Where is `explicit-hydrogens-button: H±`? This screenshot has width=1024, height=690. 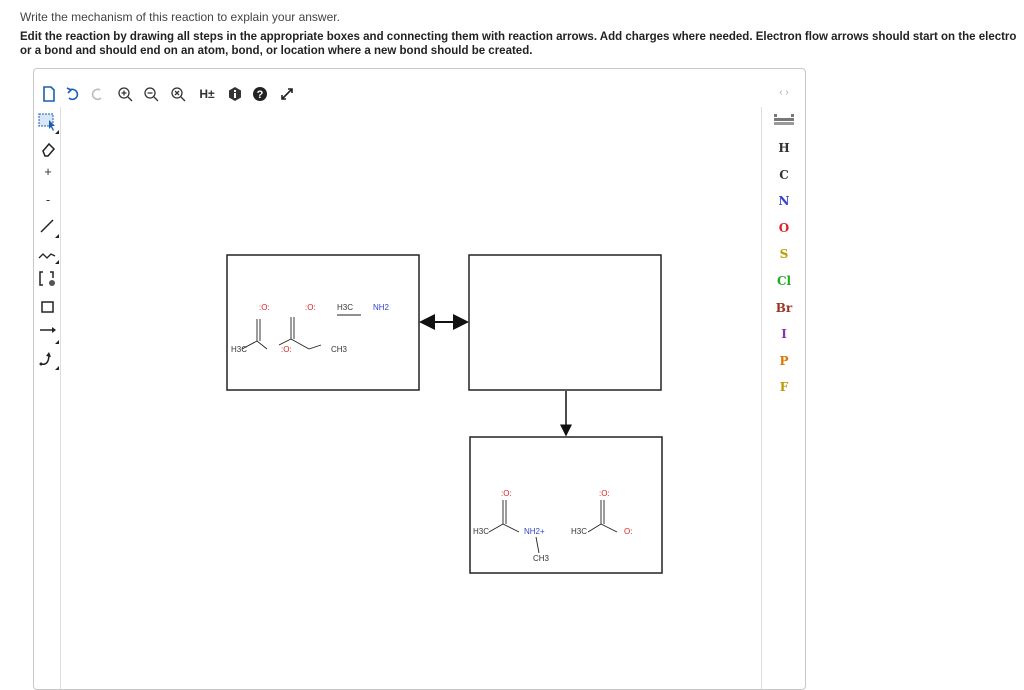
explicit-hydrogens-button: H± is located at coordinates (207, 94).